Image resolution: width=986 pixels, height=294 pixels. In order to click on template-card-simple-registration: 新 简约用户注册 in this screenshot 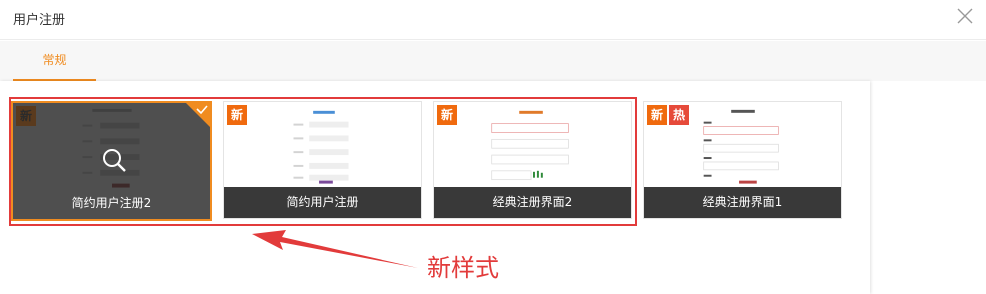, I will do `click(322, 160)`.